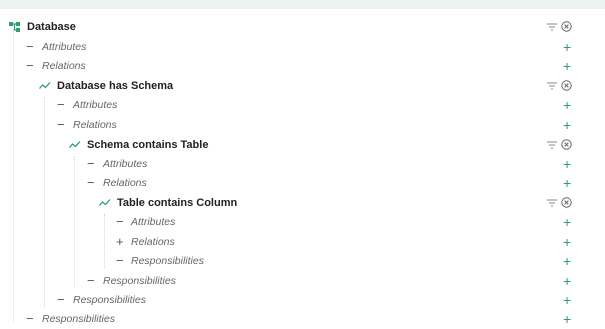 The height and width of the screenshot is (329, 605). Describe the element at coordinates (302, 4) in the screenshot. I see `top-bar` at that location.